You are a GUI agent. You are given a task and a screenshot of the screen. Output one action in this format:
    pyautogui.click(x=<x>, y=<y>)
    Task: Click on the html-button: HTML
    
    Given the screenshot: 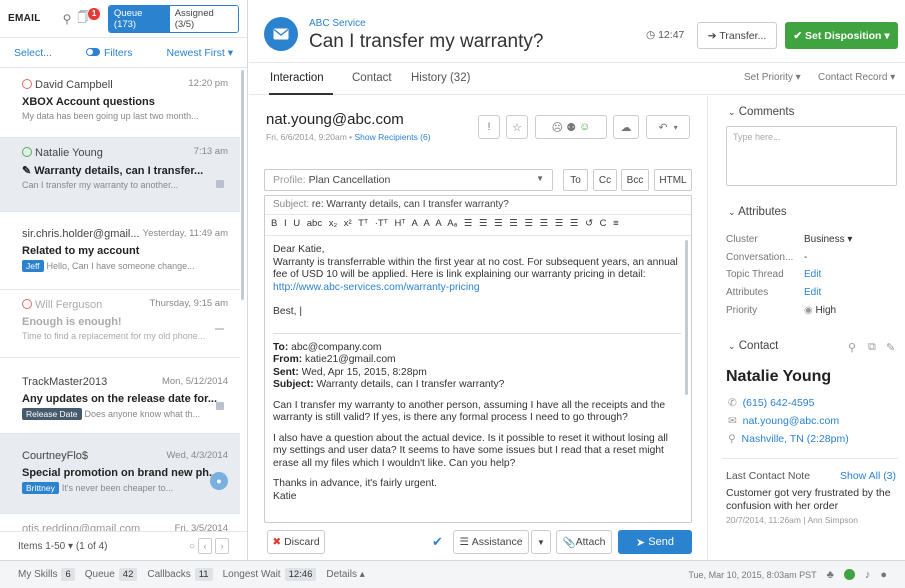 What is the action you would take?
    pyautogui.click(x=673, y=180)
    